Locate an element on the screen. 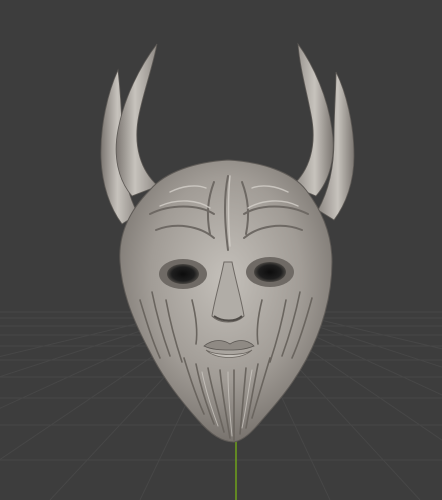  right-eye-hole is located at coordinates (270, 272).